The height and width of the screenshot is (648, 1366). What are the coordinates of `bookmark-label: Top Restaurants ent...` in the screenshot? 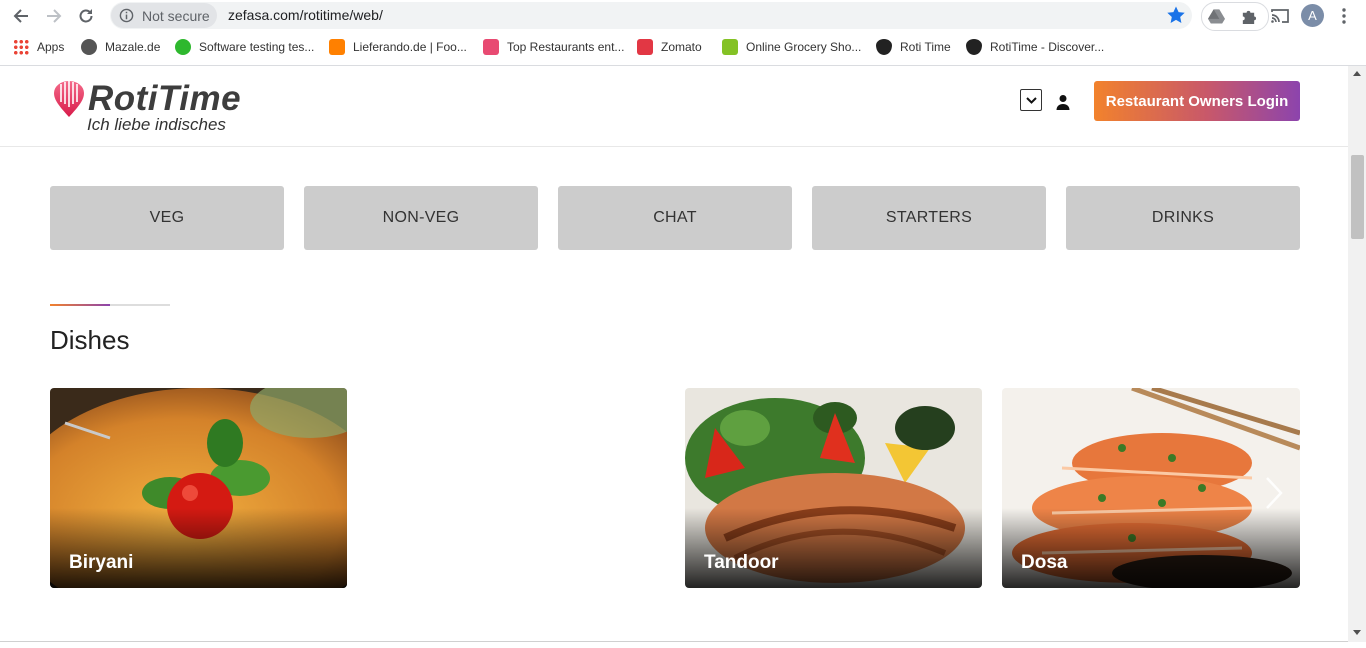 It's located at (566, 47).